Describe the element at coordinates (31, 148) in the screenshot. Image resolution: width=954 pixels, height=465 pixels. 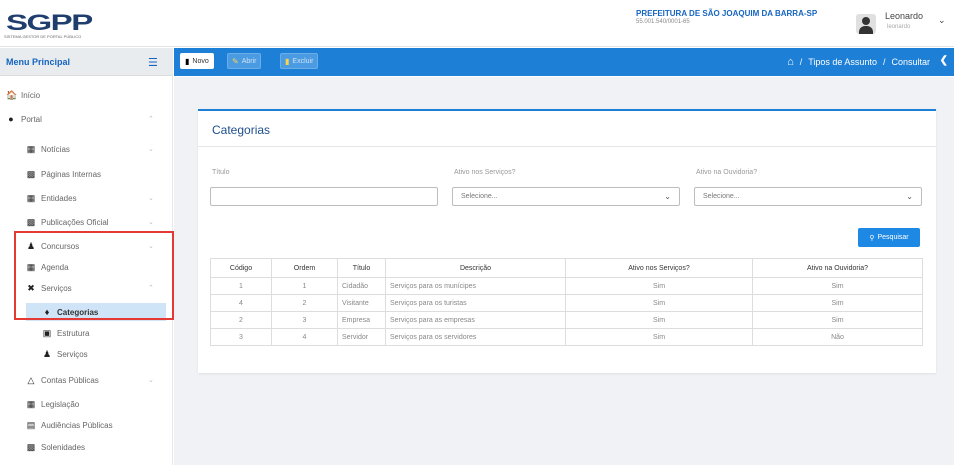
I see `newspaper-icon: ▦` at that location.